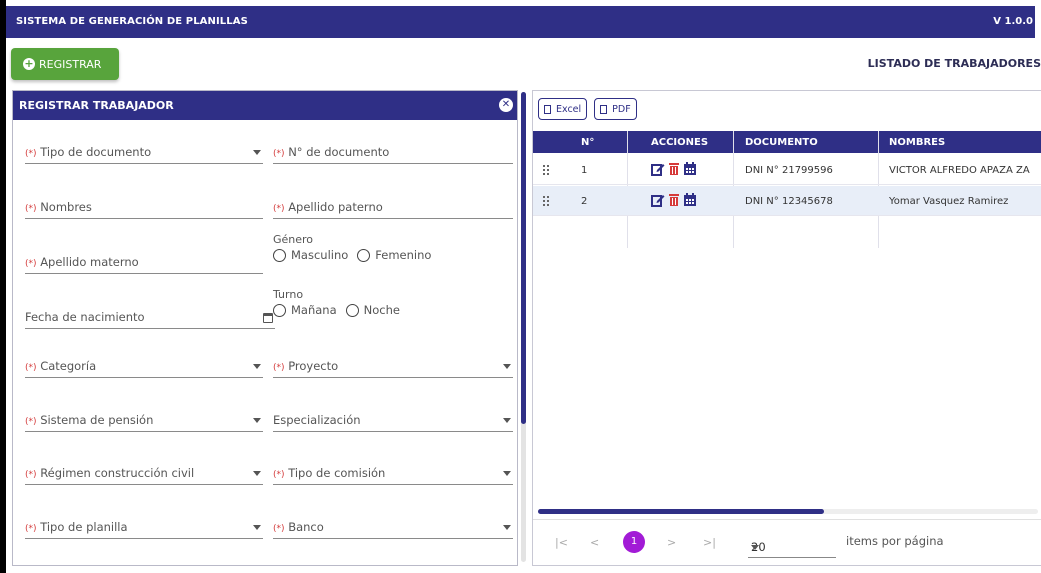 This screenshot has height=573, width=1041. I want to click on plus-icon: +, so click(29, 63).